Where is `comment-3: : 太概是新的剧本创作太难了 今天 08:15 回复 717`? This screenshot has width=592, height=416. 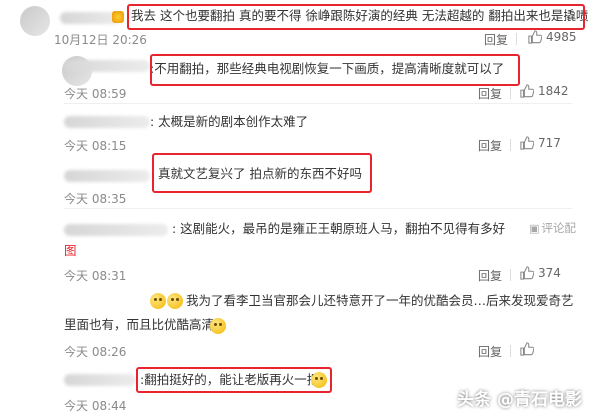
comment-3: : 太概是新的剧本创作太难了 今天 08:15 回复 717 is located at coordinates (296, 129).